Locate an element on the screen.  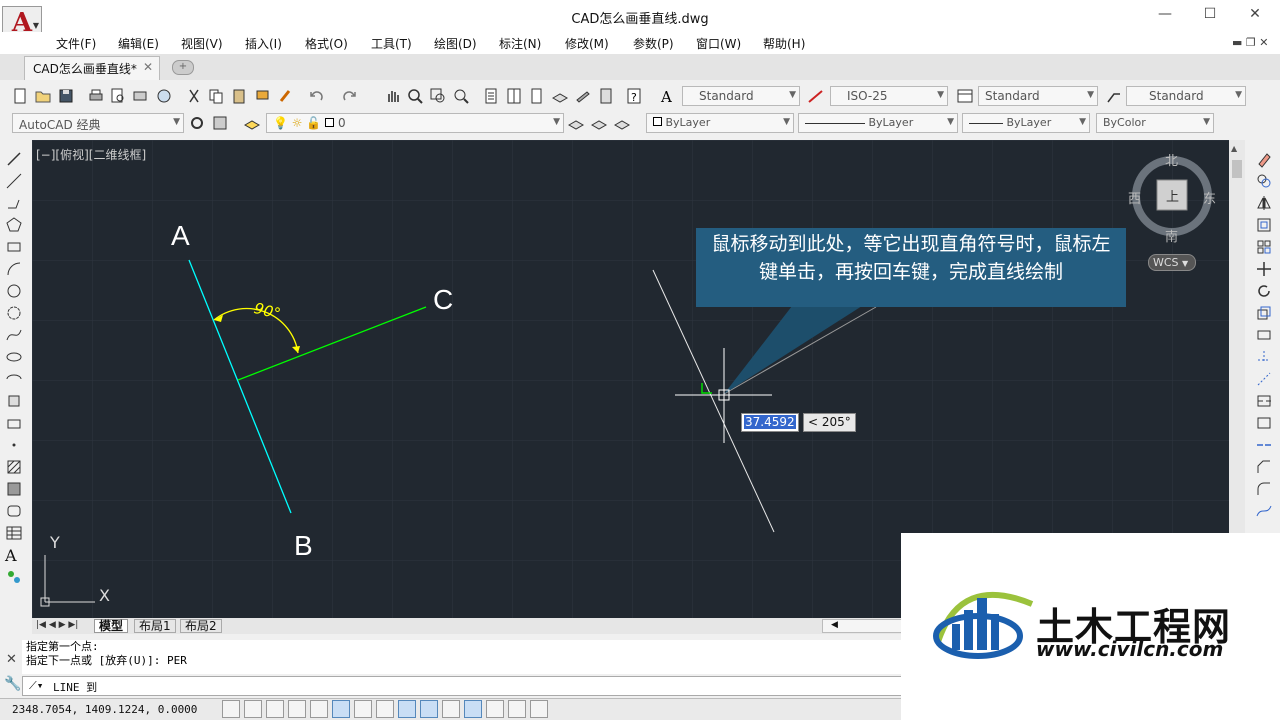
table-icon is located at coordinates (14, 533).